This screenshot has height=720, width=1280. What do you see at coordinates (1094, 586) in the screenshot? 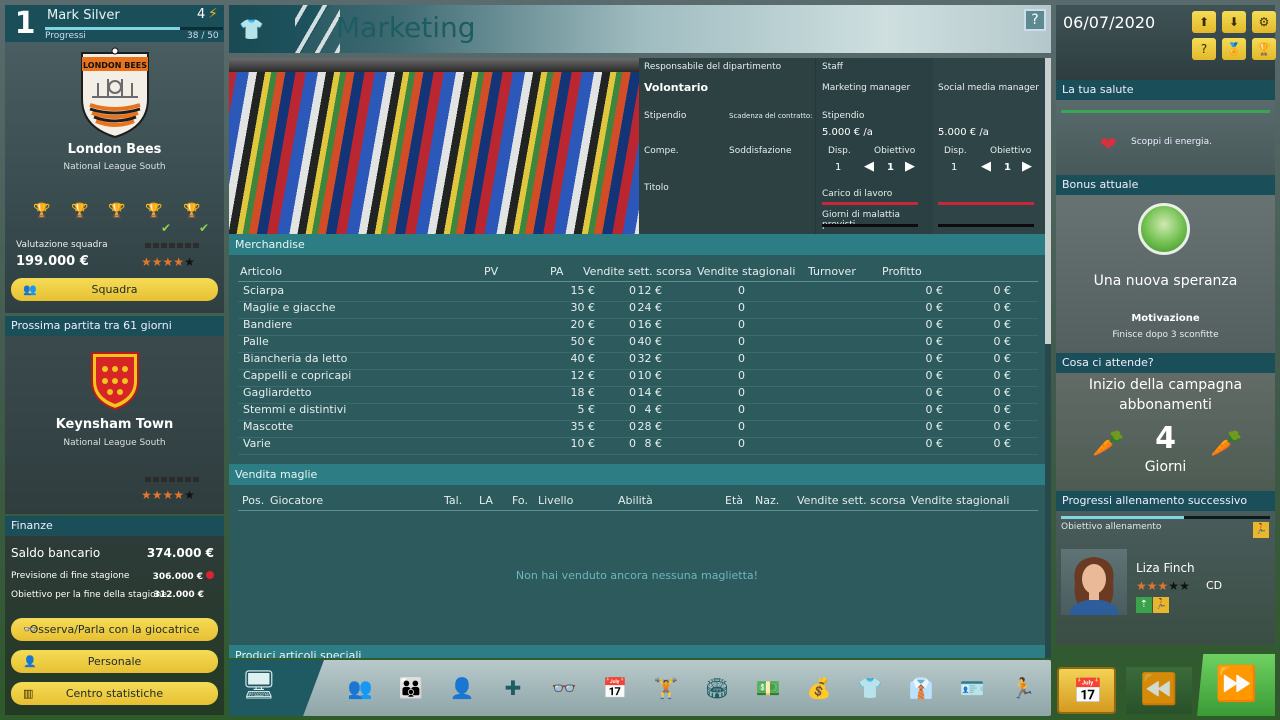
I see `player-portrait` at bounding box center [1094, 586].